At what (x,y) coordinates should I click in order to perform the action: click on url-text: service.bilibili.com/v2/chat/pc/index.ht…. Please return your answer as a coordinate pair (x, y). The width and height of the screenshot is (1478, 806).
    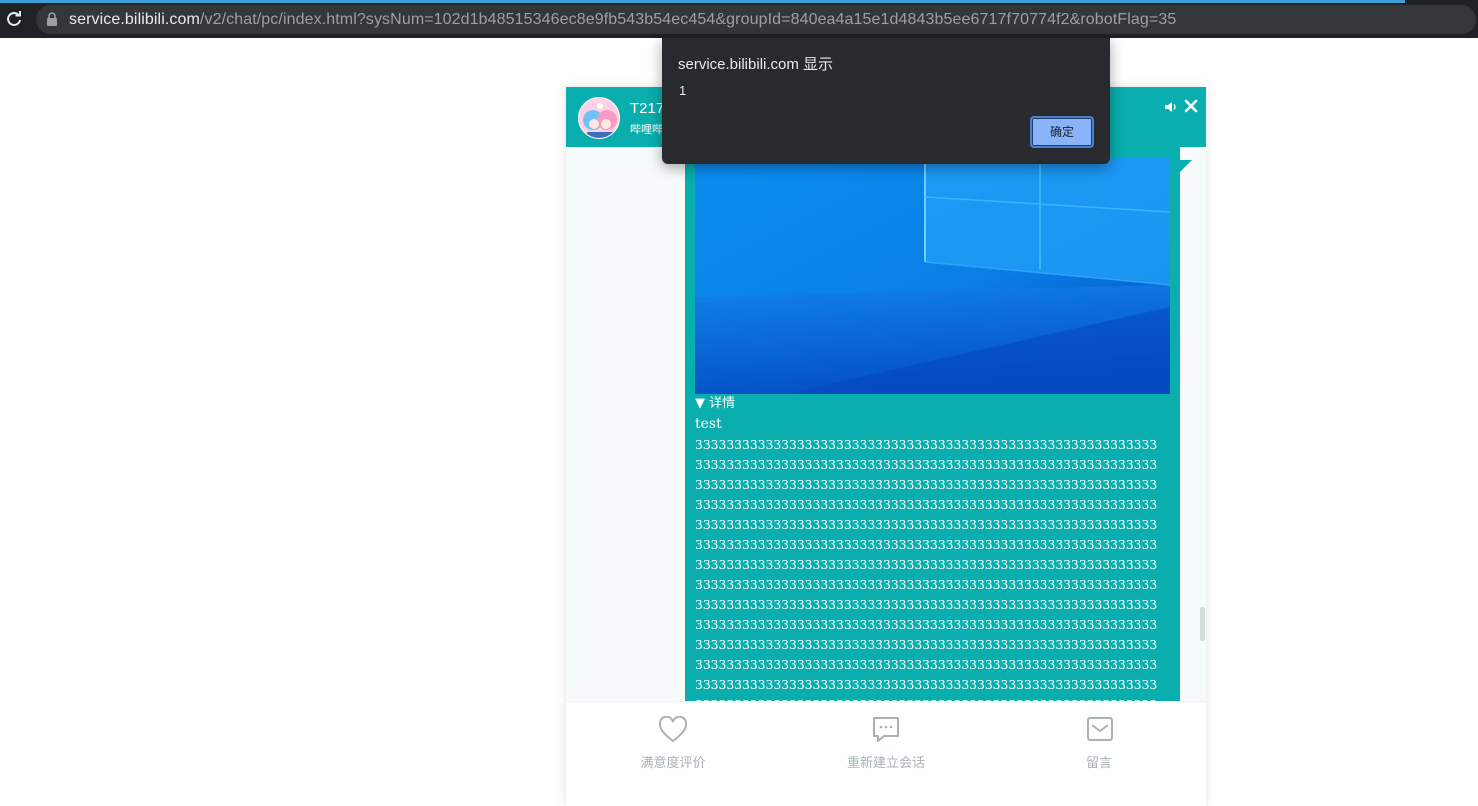
    Looking at the image, I should click on (622, 20).